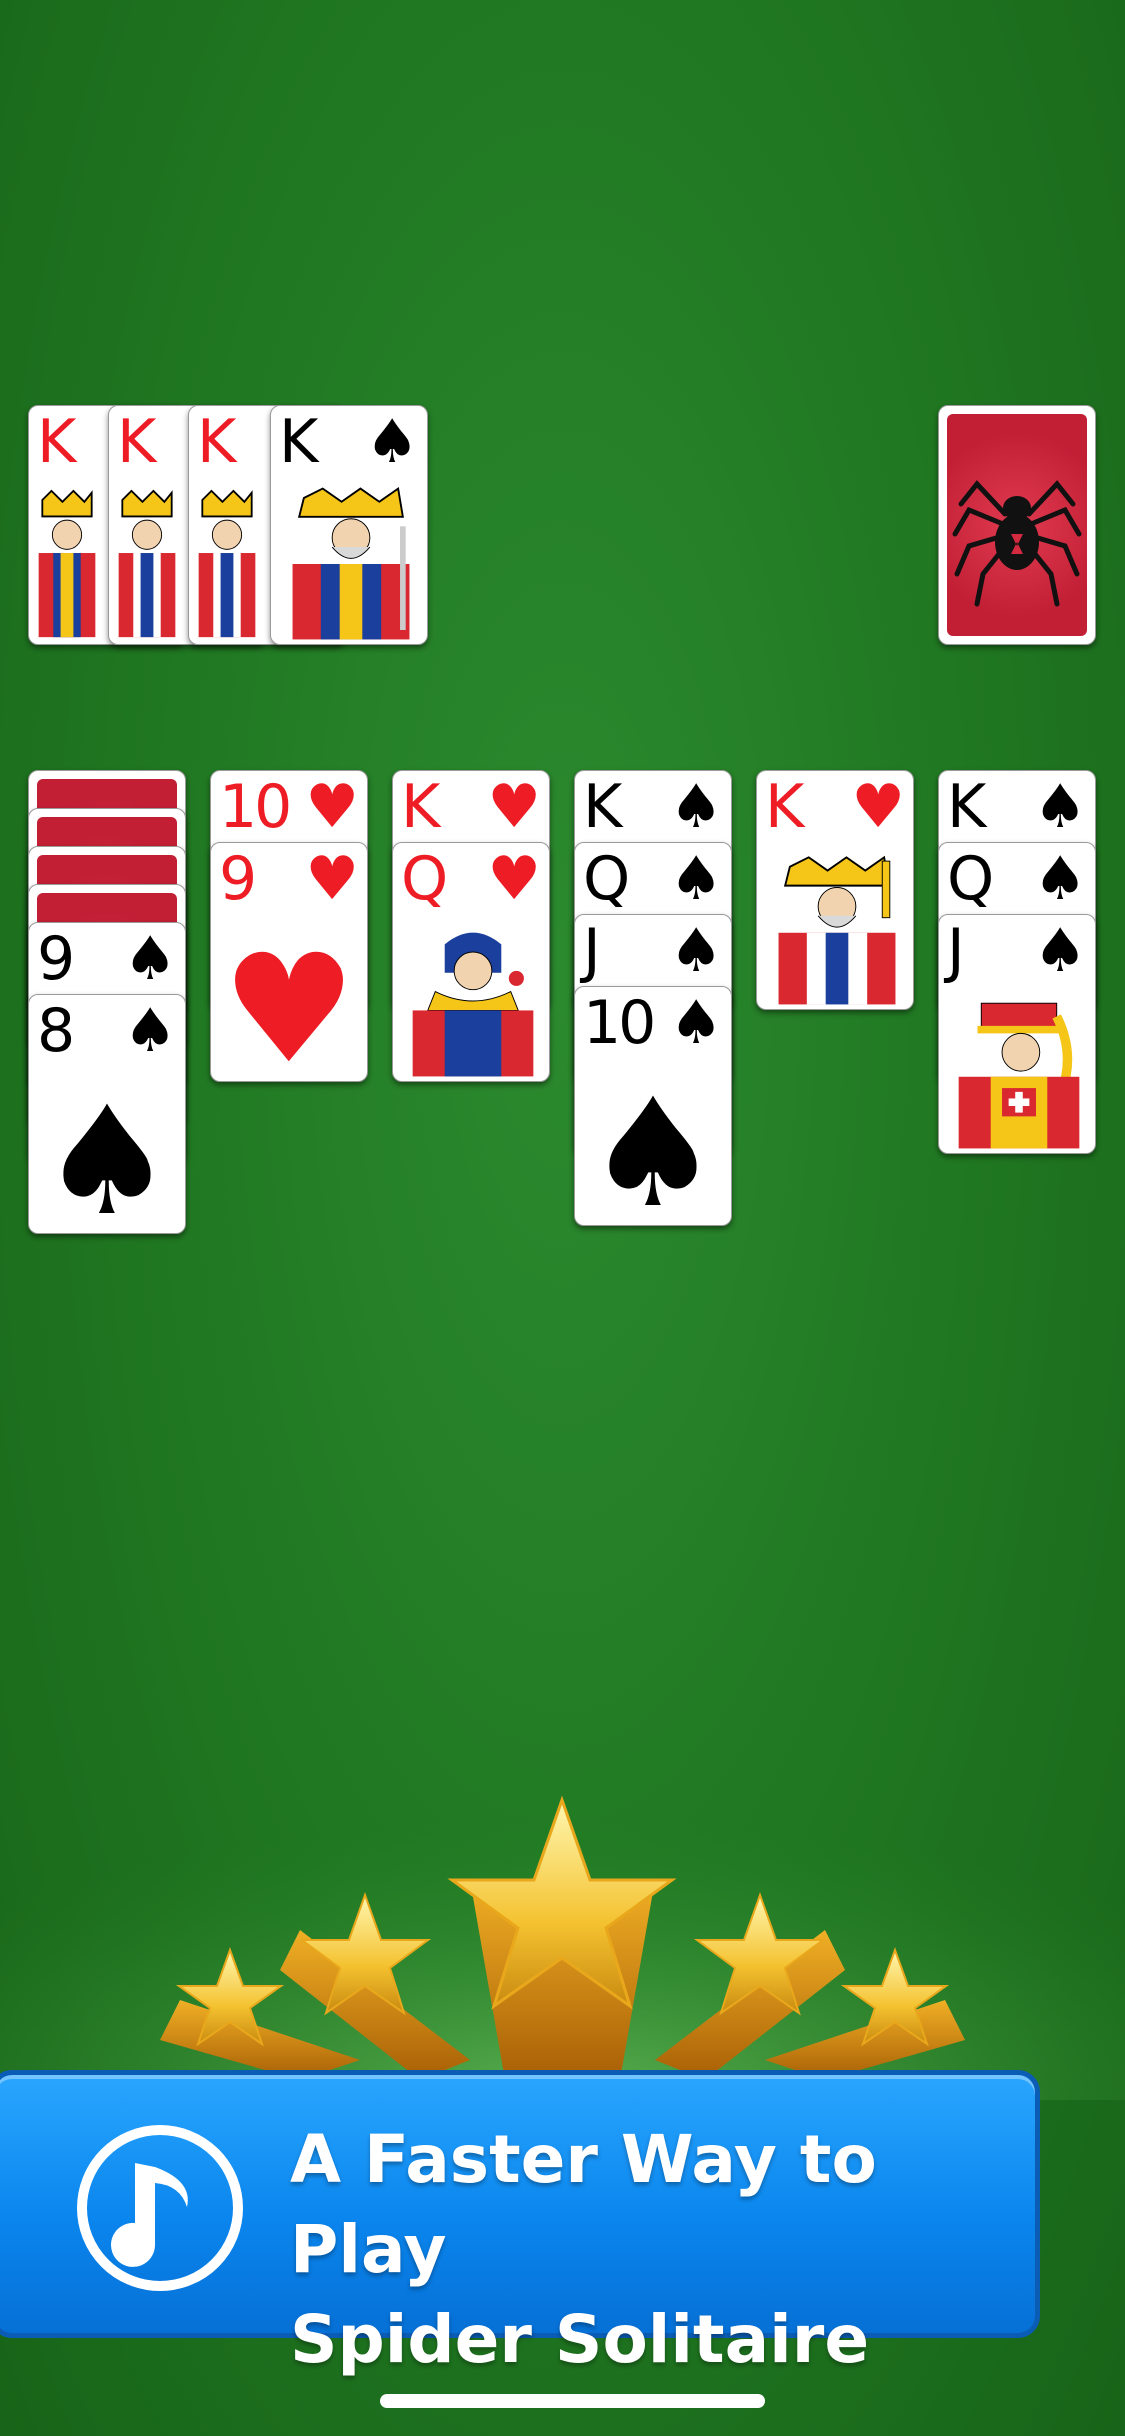  I want to click on heart-pip-icon: ♥, so click(289, 1002).